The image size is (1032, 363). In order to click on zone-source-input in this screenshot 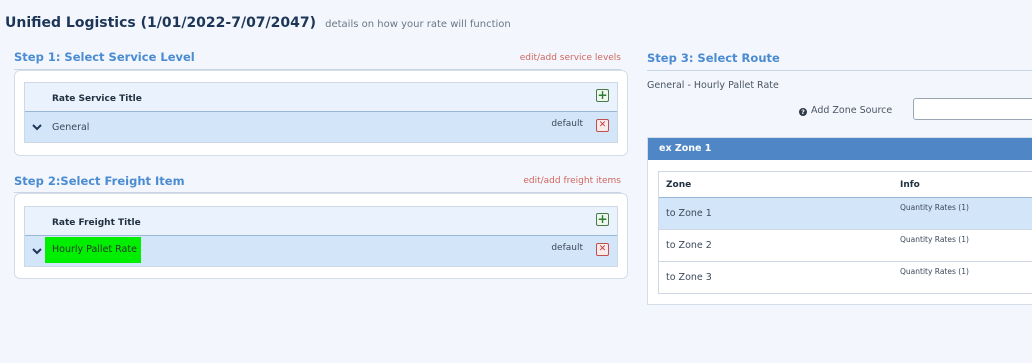, I will do `click(972, 109)`.